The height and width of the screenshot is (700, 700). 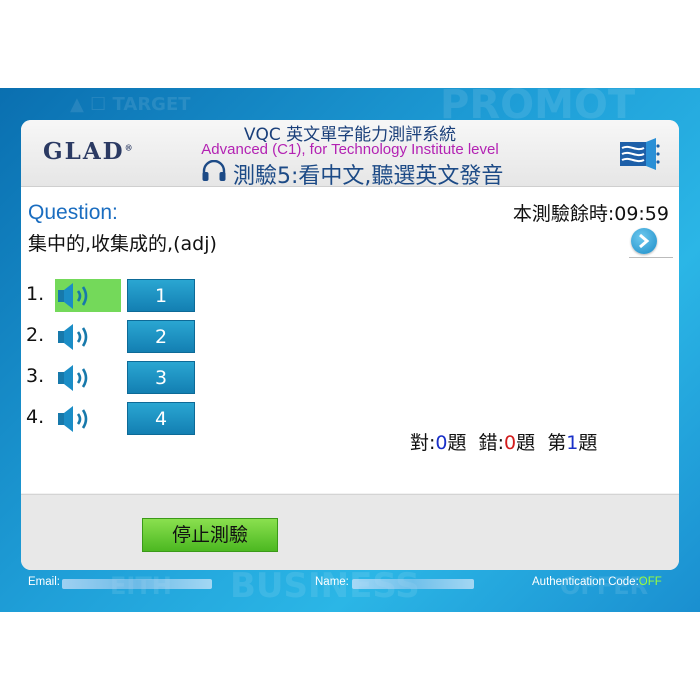 I want to click on current-unit: 題, so click(x=588, y=443).